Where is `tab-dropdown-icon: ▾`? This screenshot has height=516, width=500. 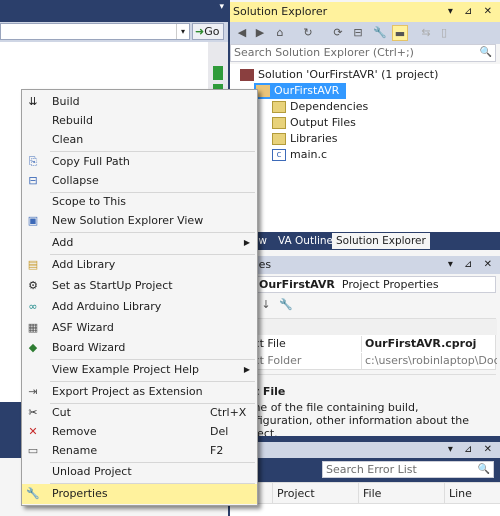
tab-dropdown-icon: ▾ is located at coordinates (221, 7).